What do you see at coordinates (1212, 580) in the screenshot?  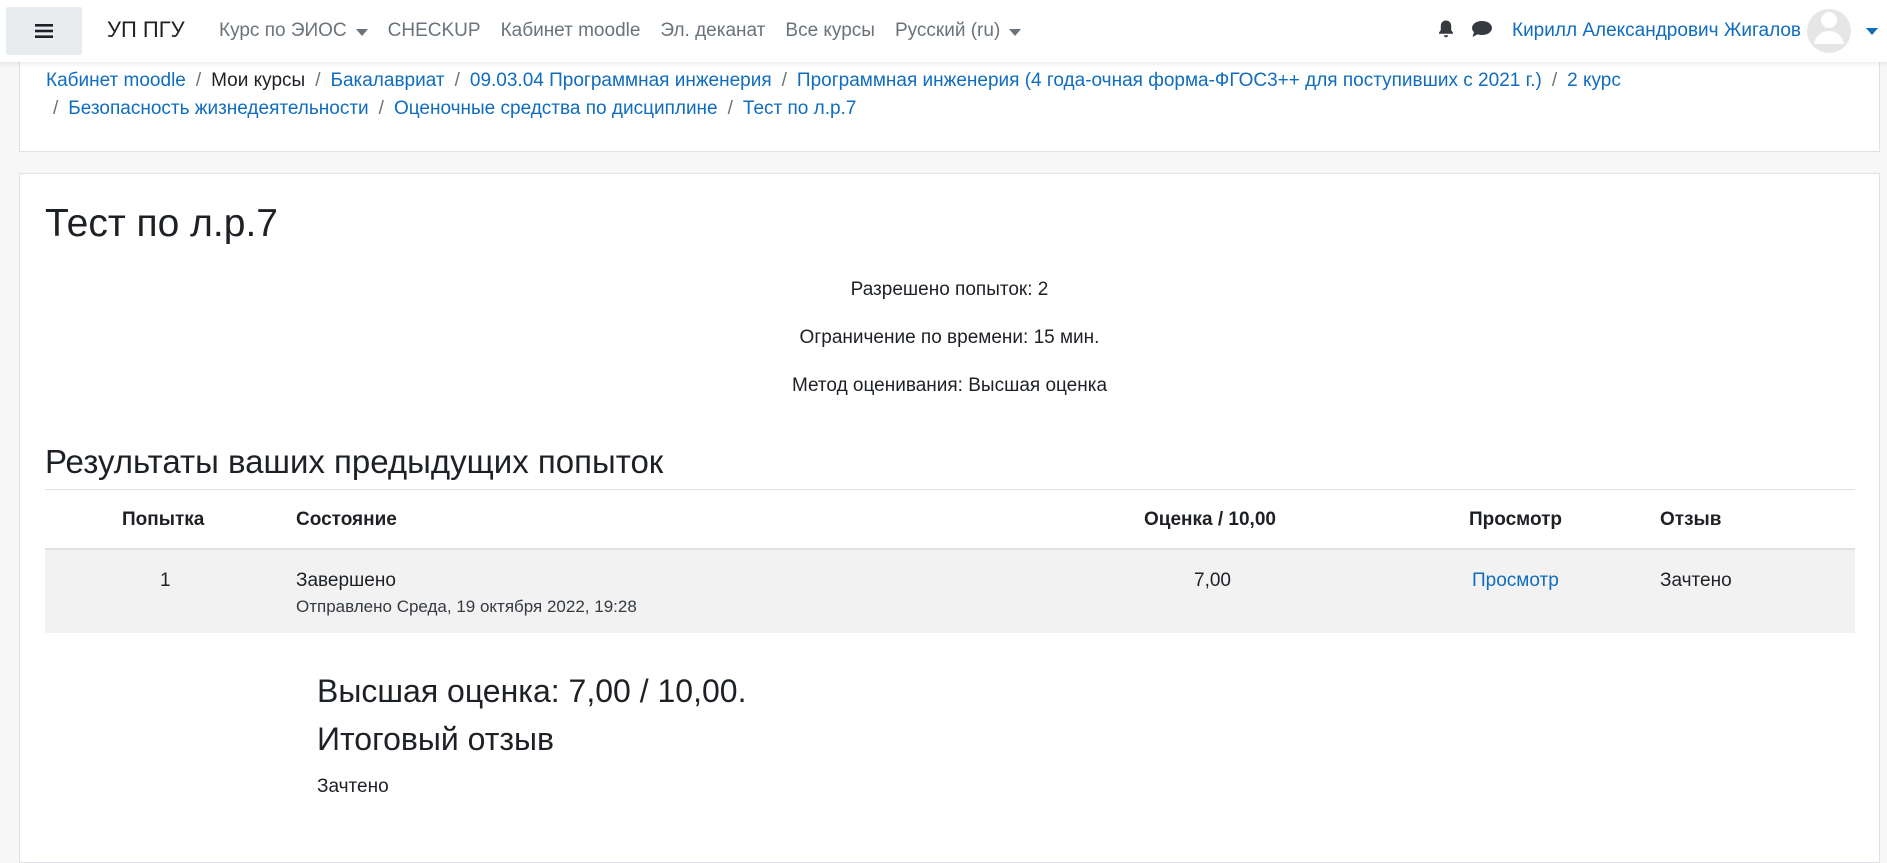 I see `attempt-grade: 7,00` at bounding box center [1212, 580].